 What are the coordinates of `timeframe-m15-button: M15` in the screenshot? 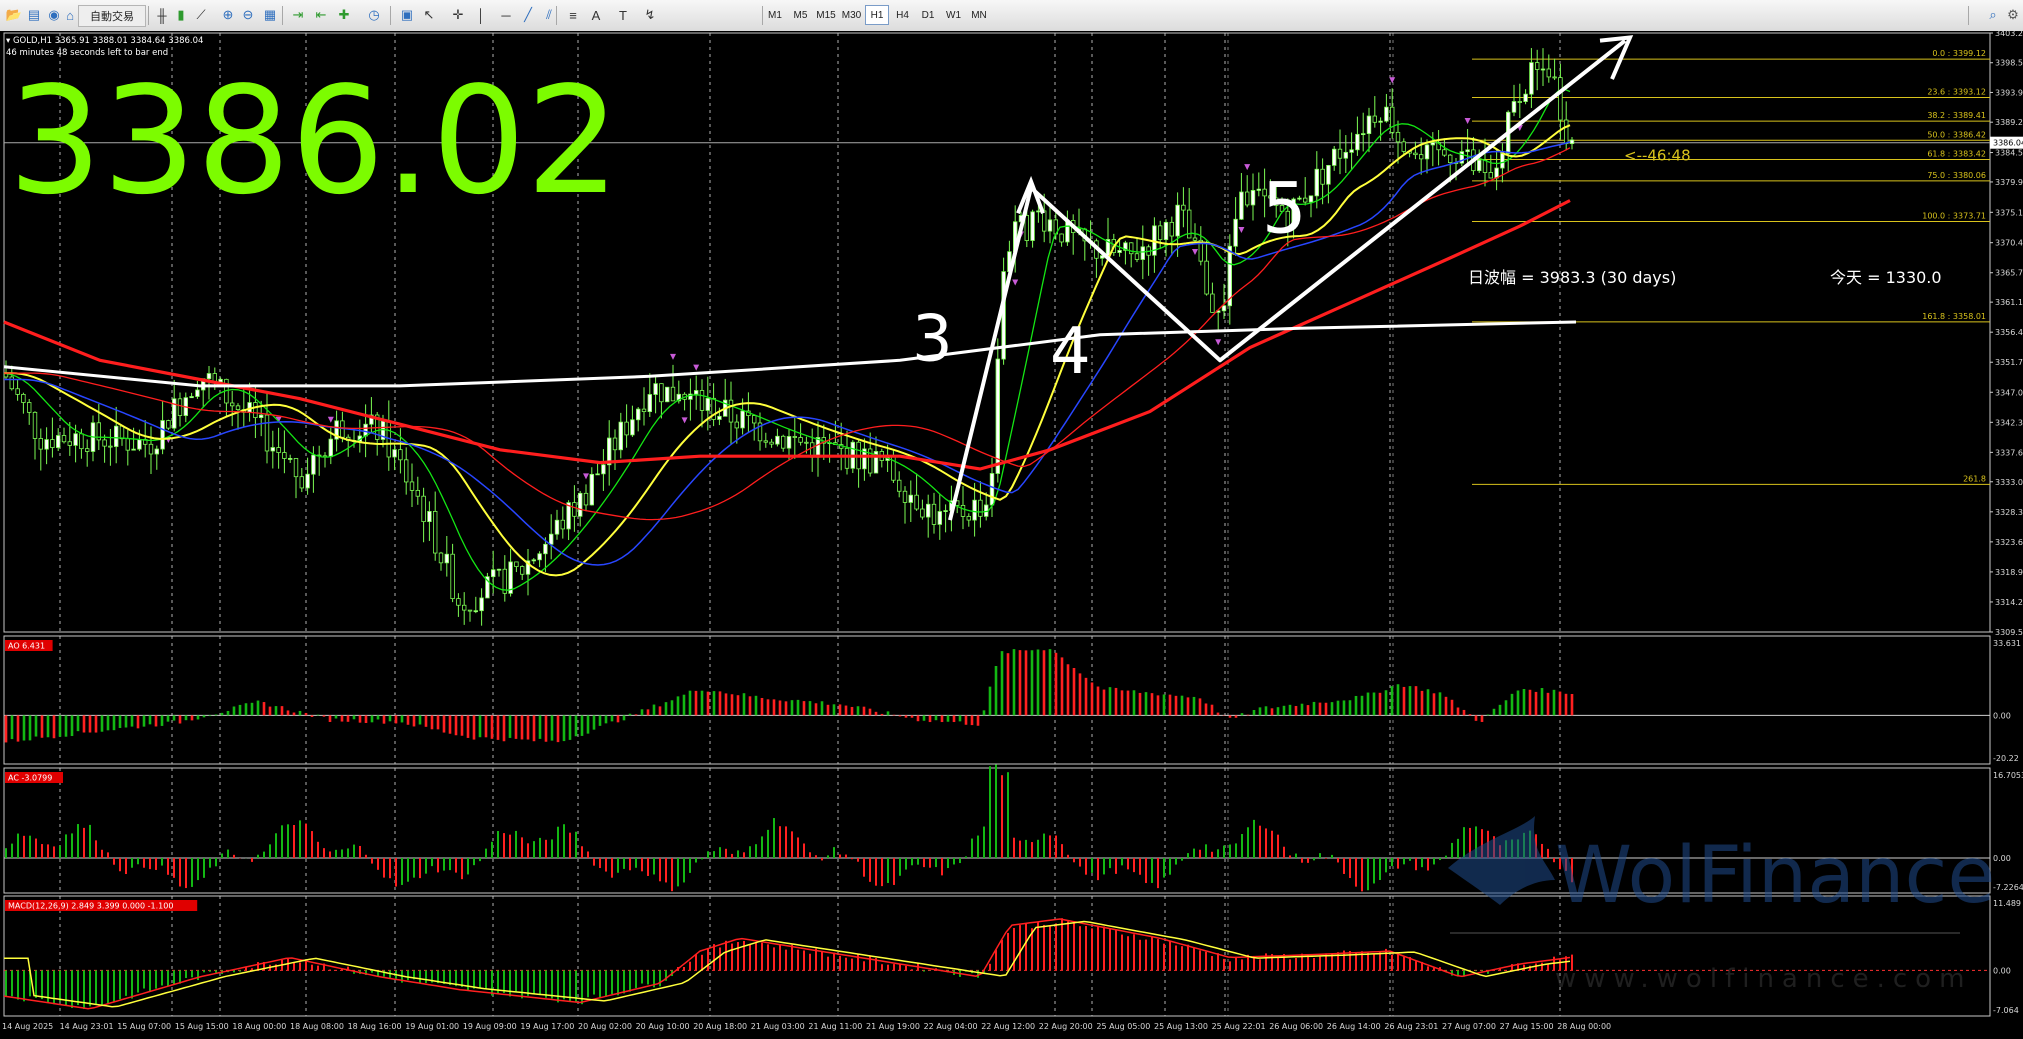 It's located at (826, 15).